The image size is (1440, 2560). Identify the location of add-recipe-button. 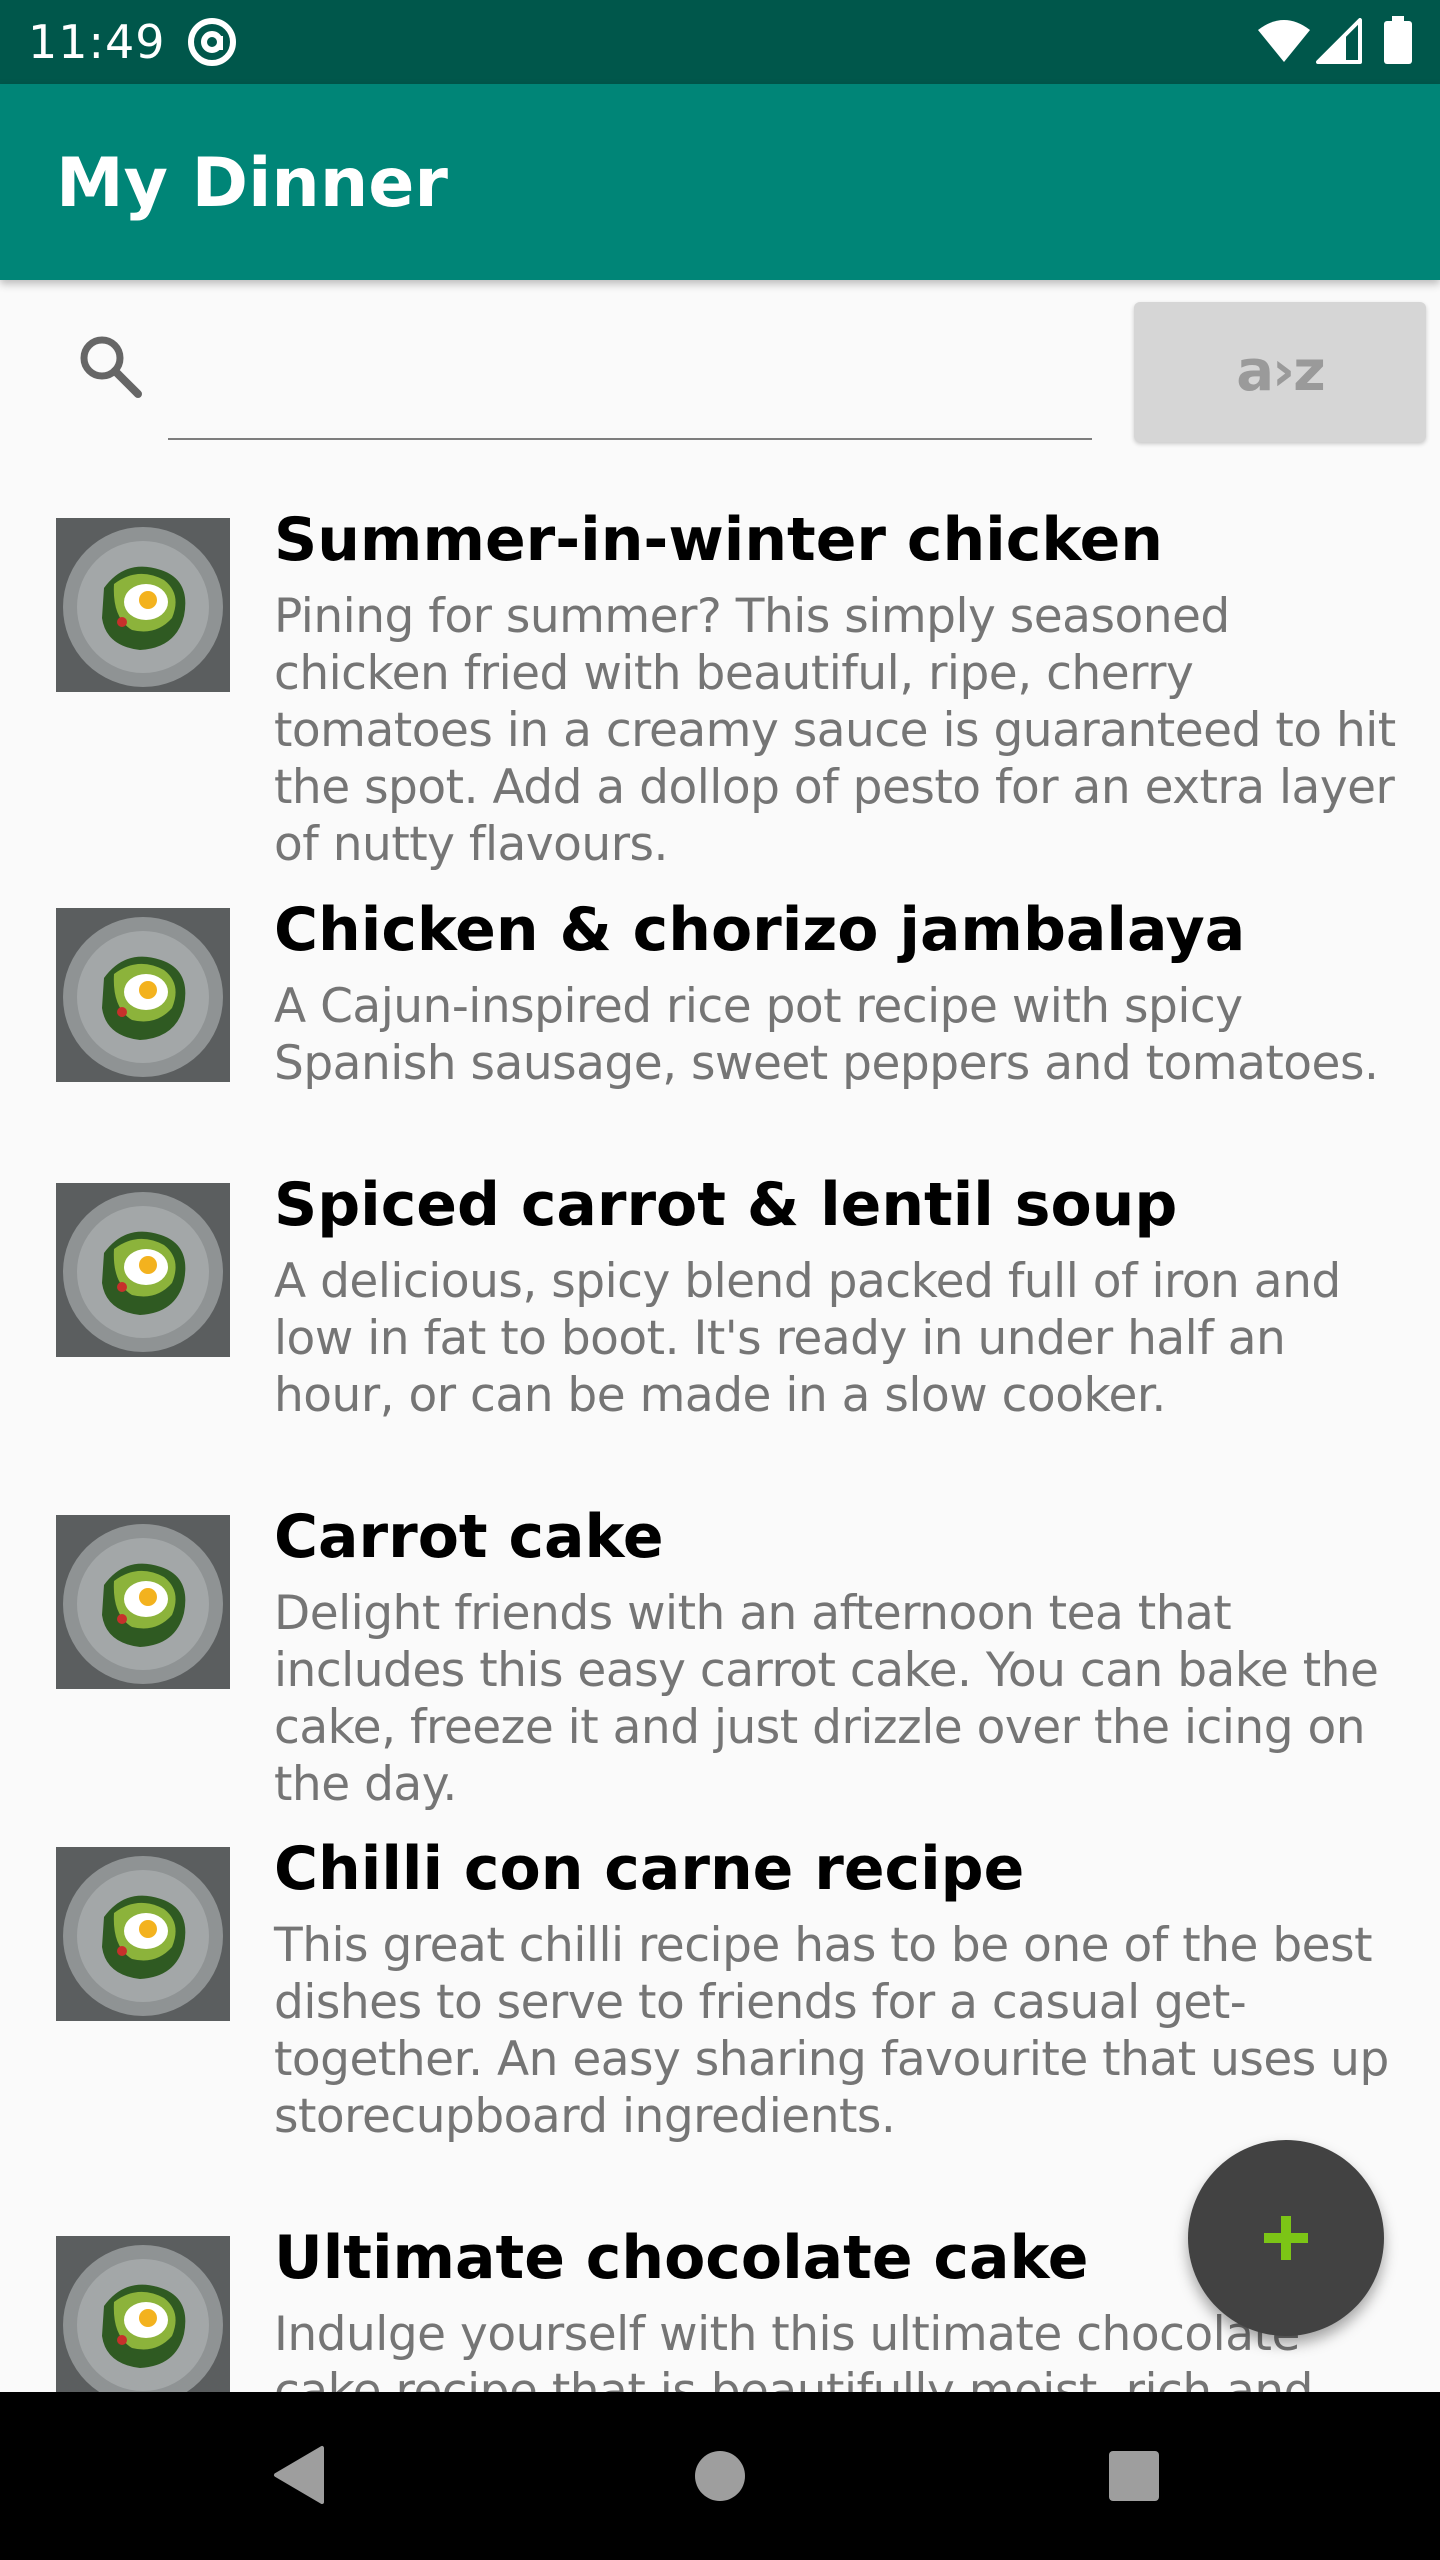
(1286, 2238).